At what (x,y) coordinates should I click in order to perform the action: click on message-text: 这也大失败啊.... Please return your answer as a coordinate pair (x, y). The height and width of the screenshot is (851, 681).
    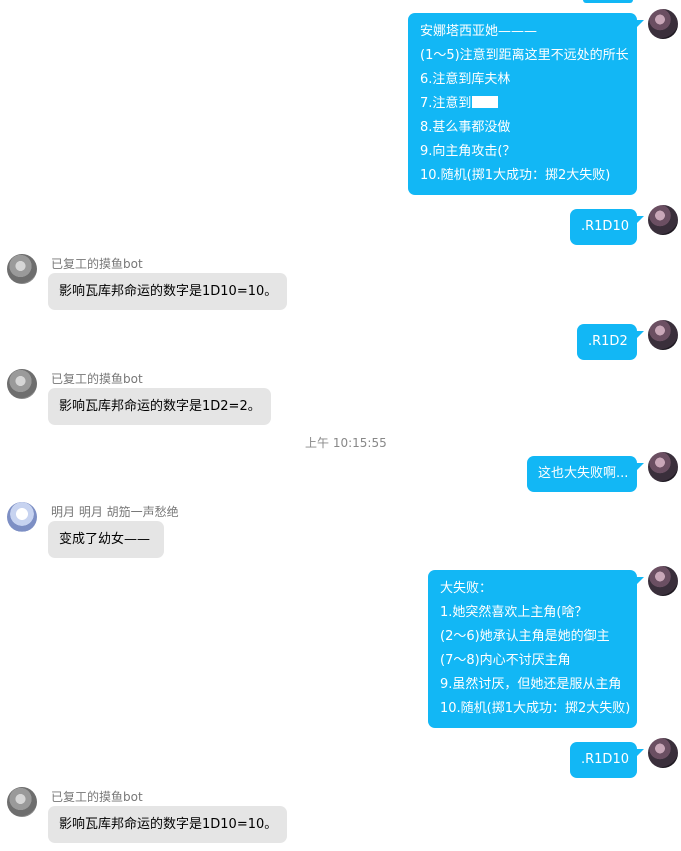
    Looking at the image, I should click on (583, 473).